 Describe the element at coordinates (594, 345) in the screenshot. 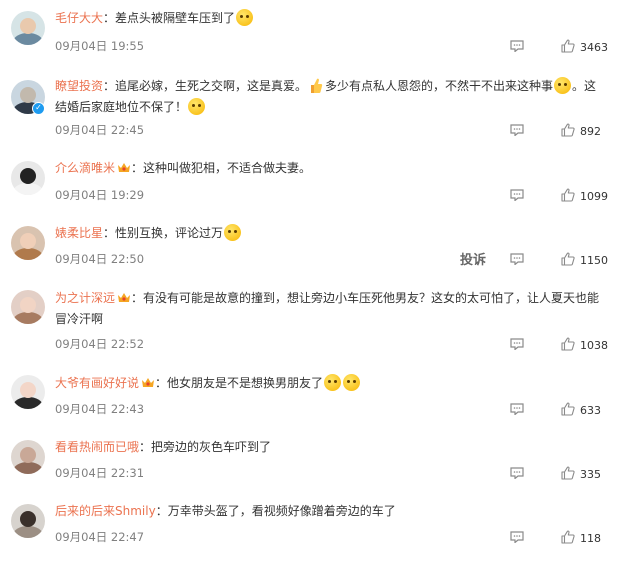

I see `like-count: 1038` at that location.